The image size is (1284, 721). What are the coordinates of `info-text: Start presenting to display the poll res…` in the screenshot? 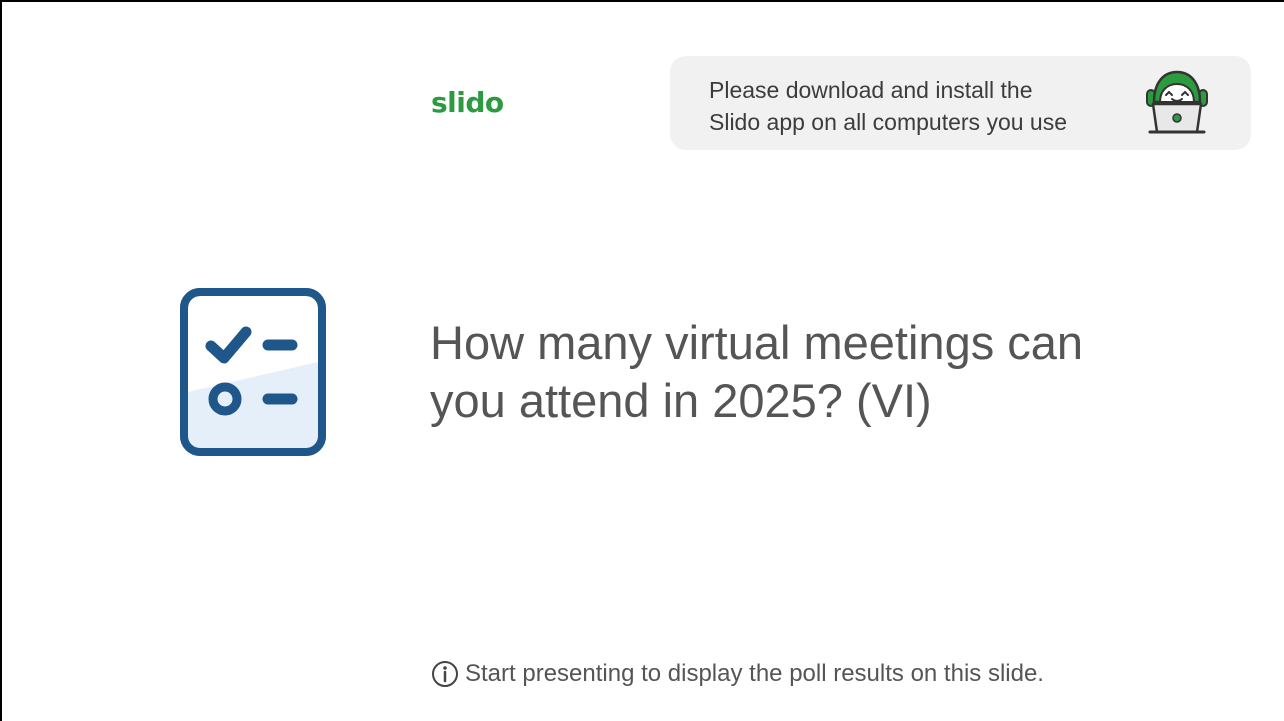 It's located at (754, 673).